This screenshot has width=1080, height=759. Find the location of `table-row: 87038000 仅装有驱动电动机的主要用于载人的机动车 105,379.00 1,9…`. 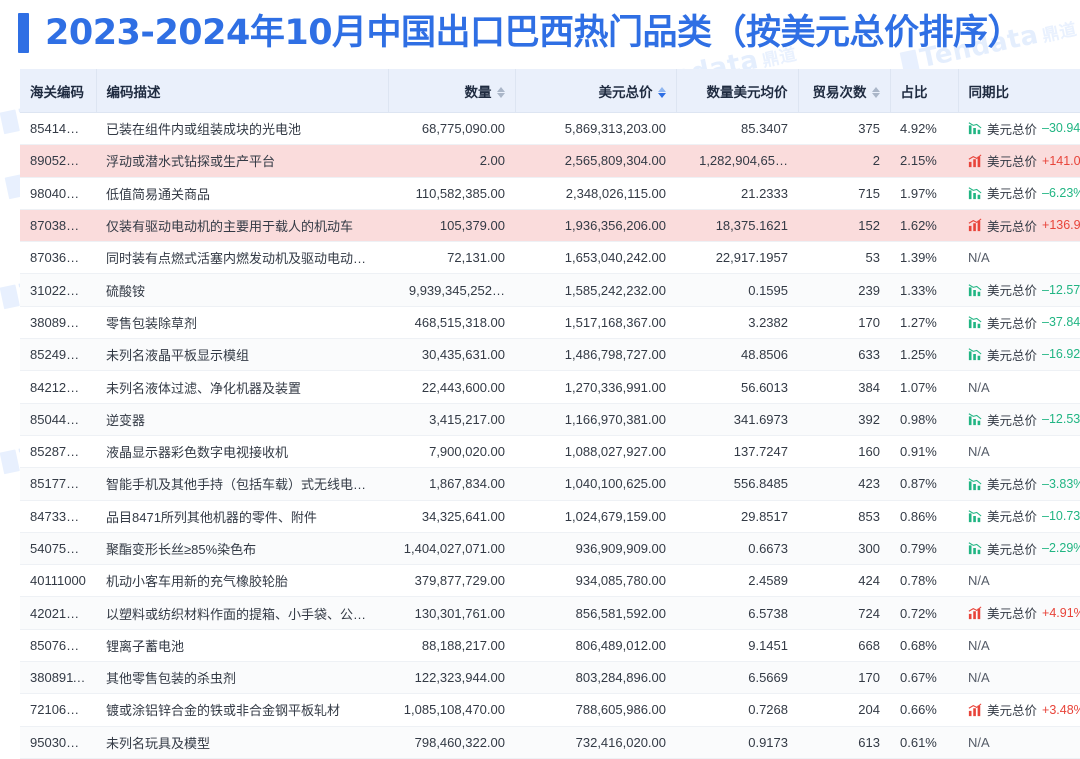

table-row: 87038000 仅装有驱动电动机的主要用于载人的机动车 105,379.00 1,9… is located at coordinates (550, 226).